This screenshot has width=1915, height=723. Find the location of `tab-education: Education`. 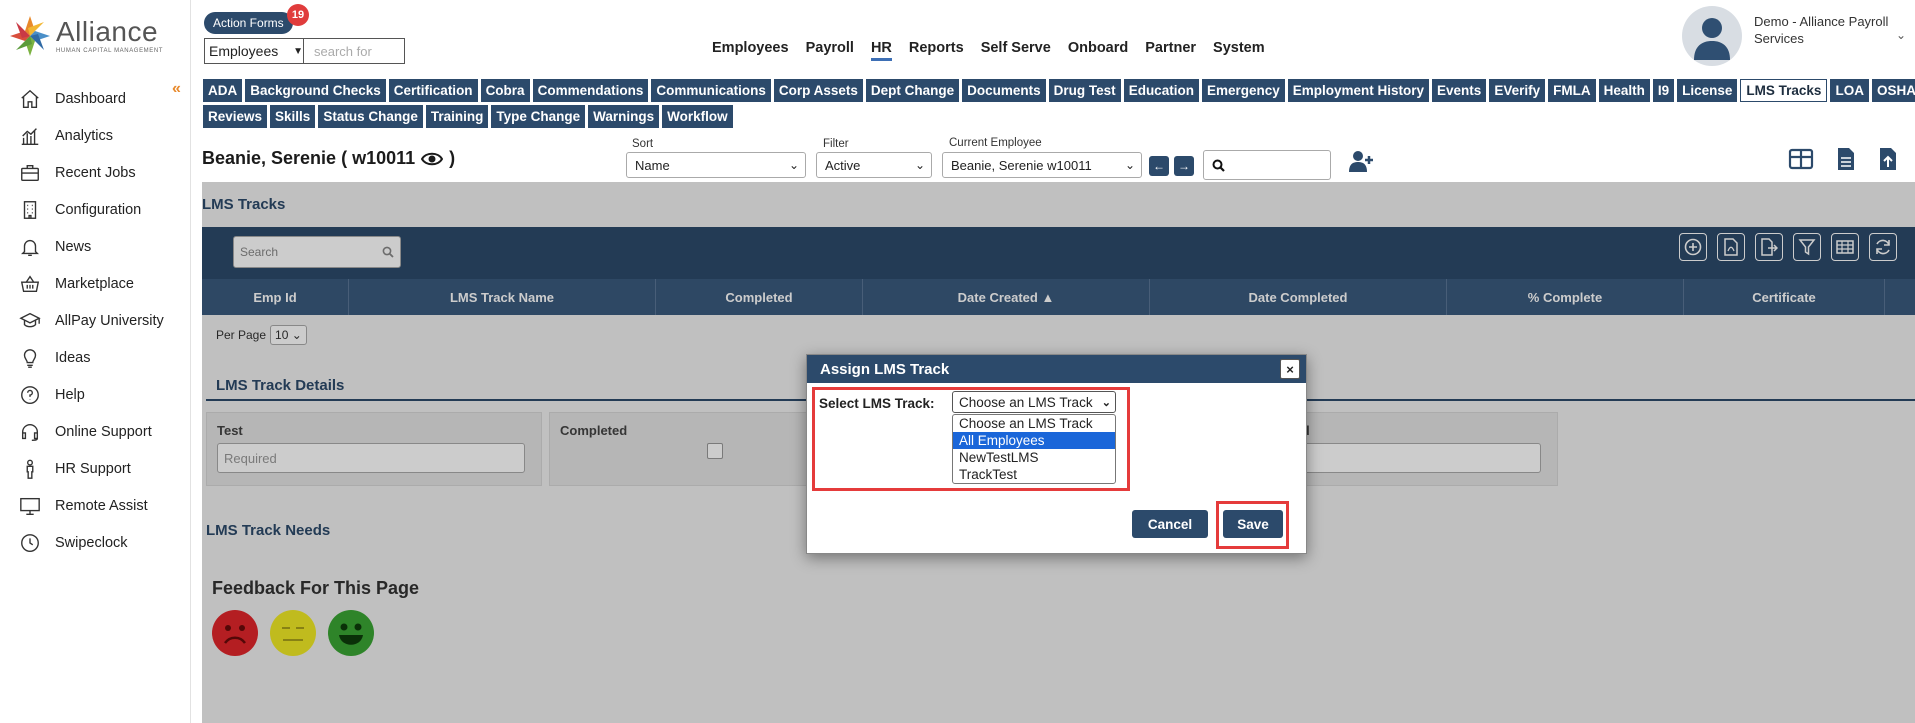

tab-education: Education is located at coordinates (1161, 90).